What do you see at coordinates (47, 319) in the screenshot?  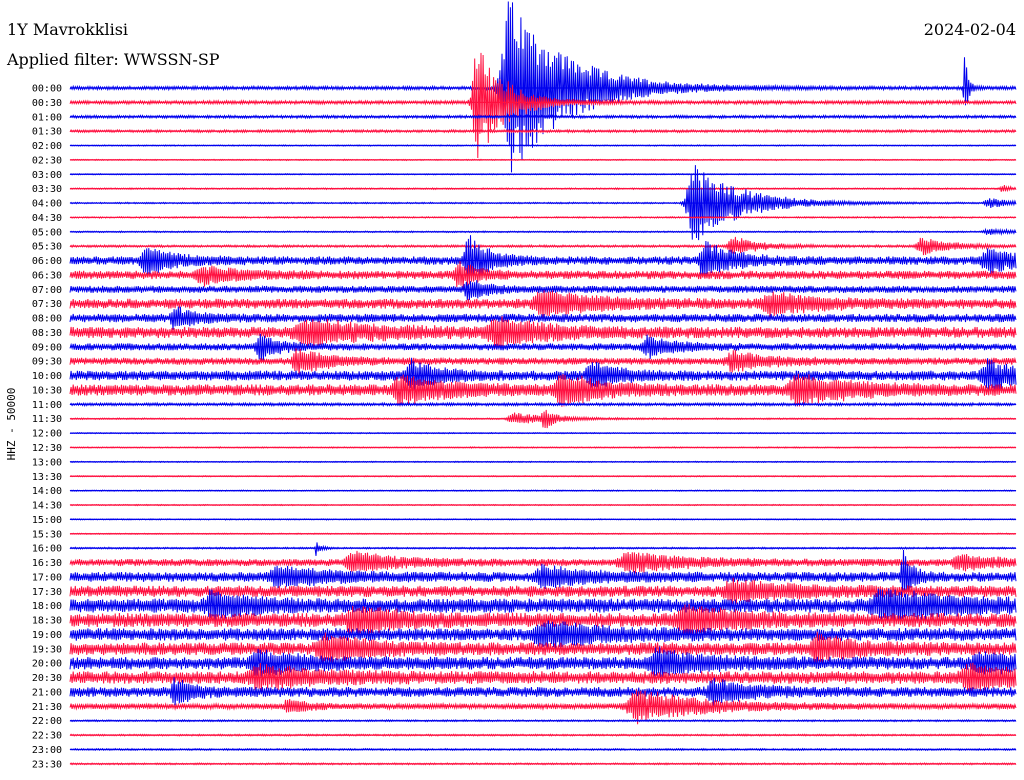 I see `tick-label: 08:00` at bounding box center [47, 319].